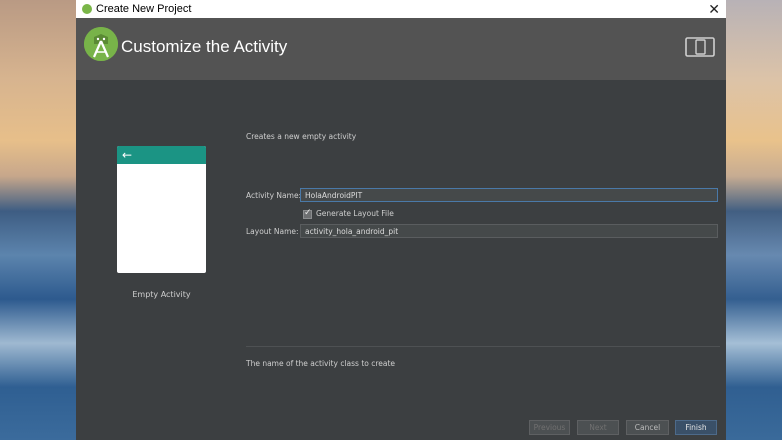 This screenshot has width=782, height=440. Describe the element at coordinates (87, 9) in the screenshot. I see `android-studio-app-icon` at that location.